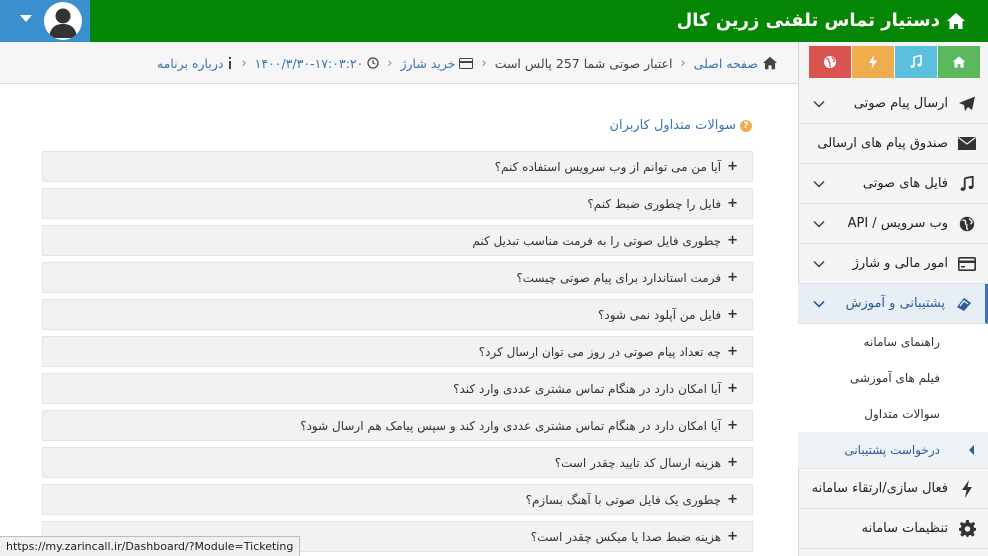 The width and height of the screenshot is (988, 556). What do you see at coordinates (397, 314) in the screenshot?
I see `faq-item: + فایل من آپلود نمی شود؟` at bounding box center [397, 314].